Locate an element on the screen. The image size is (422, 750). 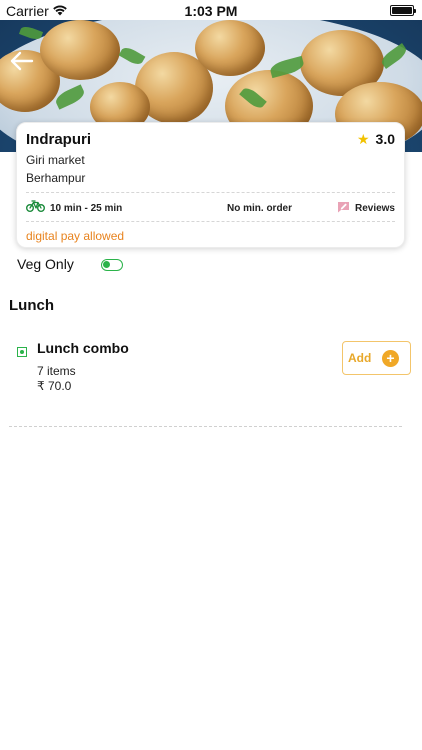
veg-only-label: Veg Only is located at coordinates (45, 264).